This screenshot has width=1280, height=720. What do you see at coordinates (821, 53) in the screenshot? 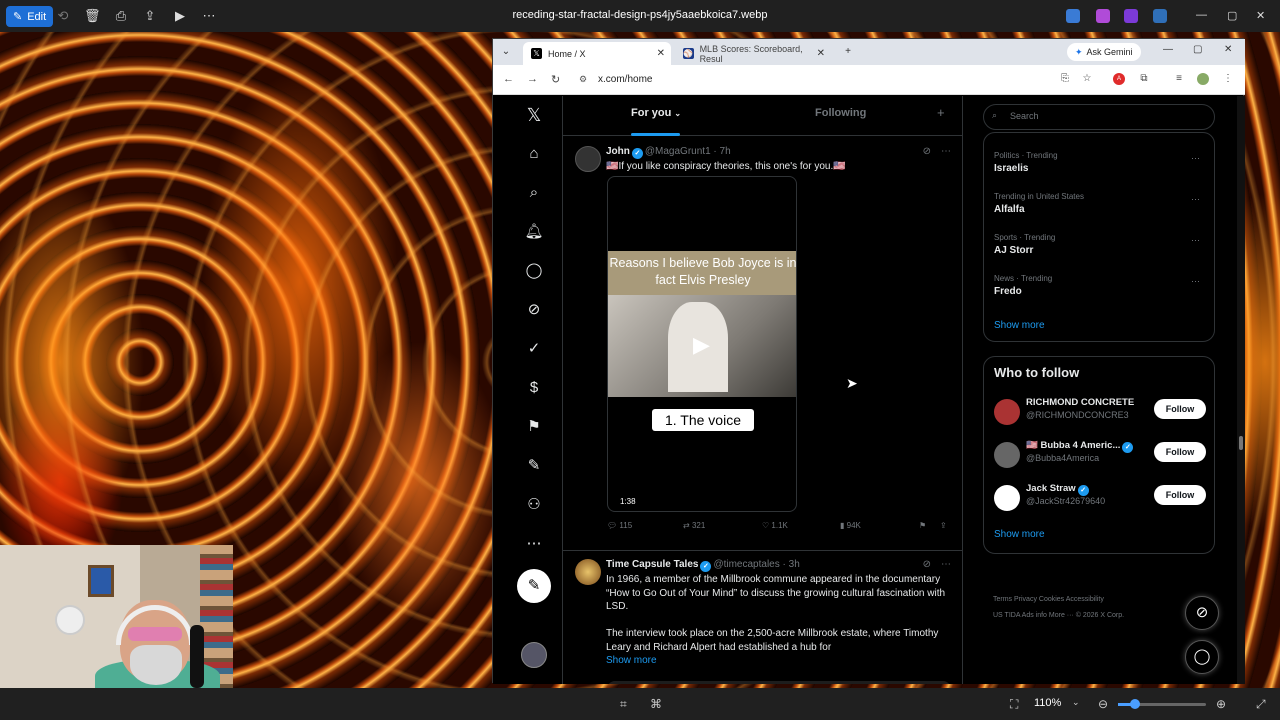
I see `close-tab-icon: ✕` at bounding box center [821, 53].